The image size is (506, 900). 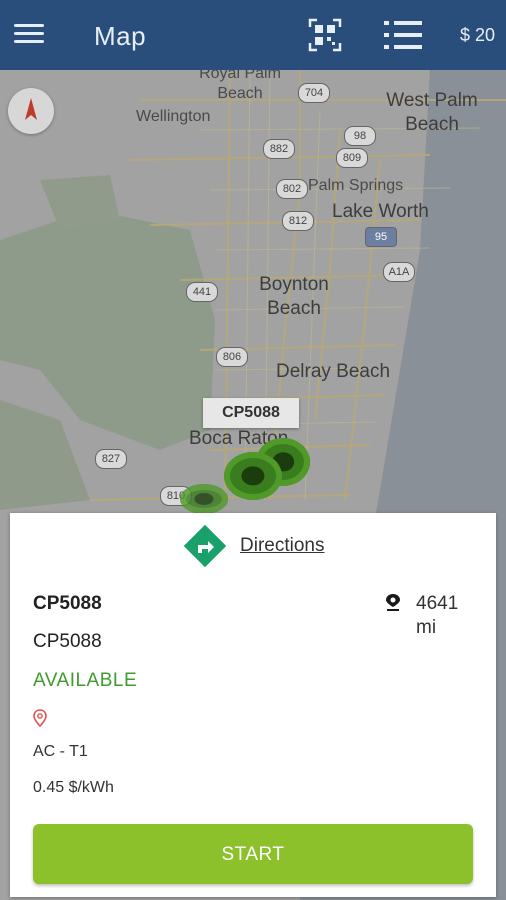 What do you see at coordinates (325, 35) in the screenshot?
I see `qr-scan-icon` at bounding box center [325, 35].